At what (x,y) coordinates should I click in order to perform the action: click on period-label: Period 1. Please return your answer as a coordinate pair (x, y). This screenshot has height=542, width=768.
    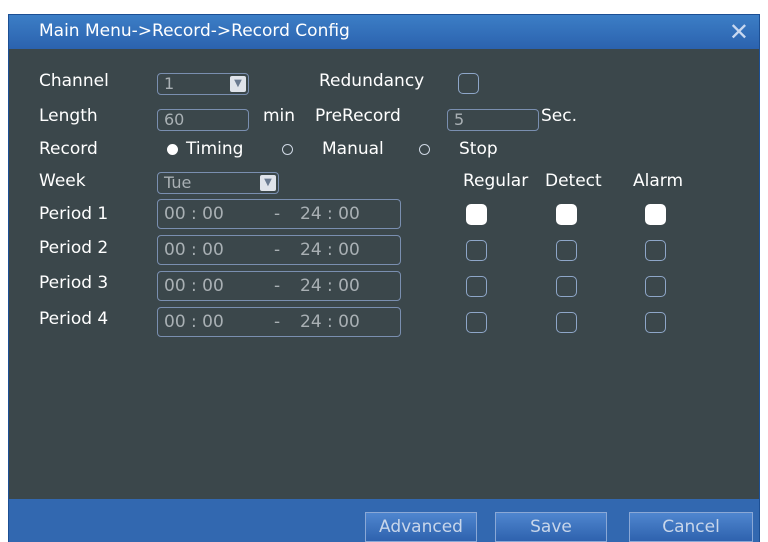
    Looking at the image, I should click on (74, 214).